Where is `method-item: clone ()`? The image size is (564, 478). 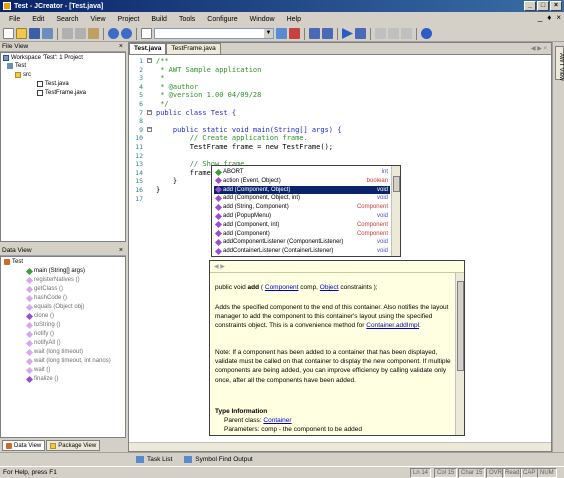
method-item: clone () is located at coordinates (39, 316).